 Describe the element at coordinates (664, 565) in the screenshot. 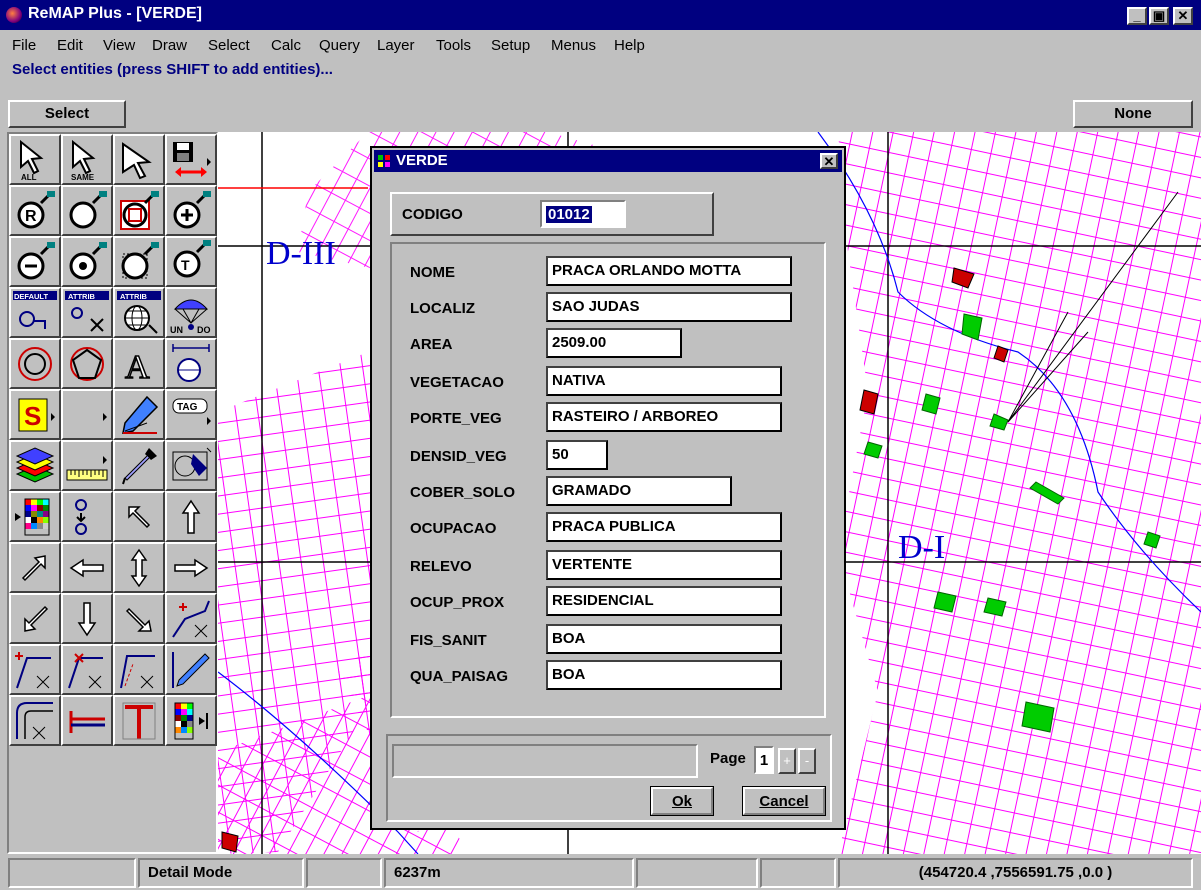

I see `field-relevo: VERTENTE` at that location.